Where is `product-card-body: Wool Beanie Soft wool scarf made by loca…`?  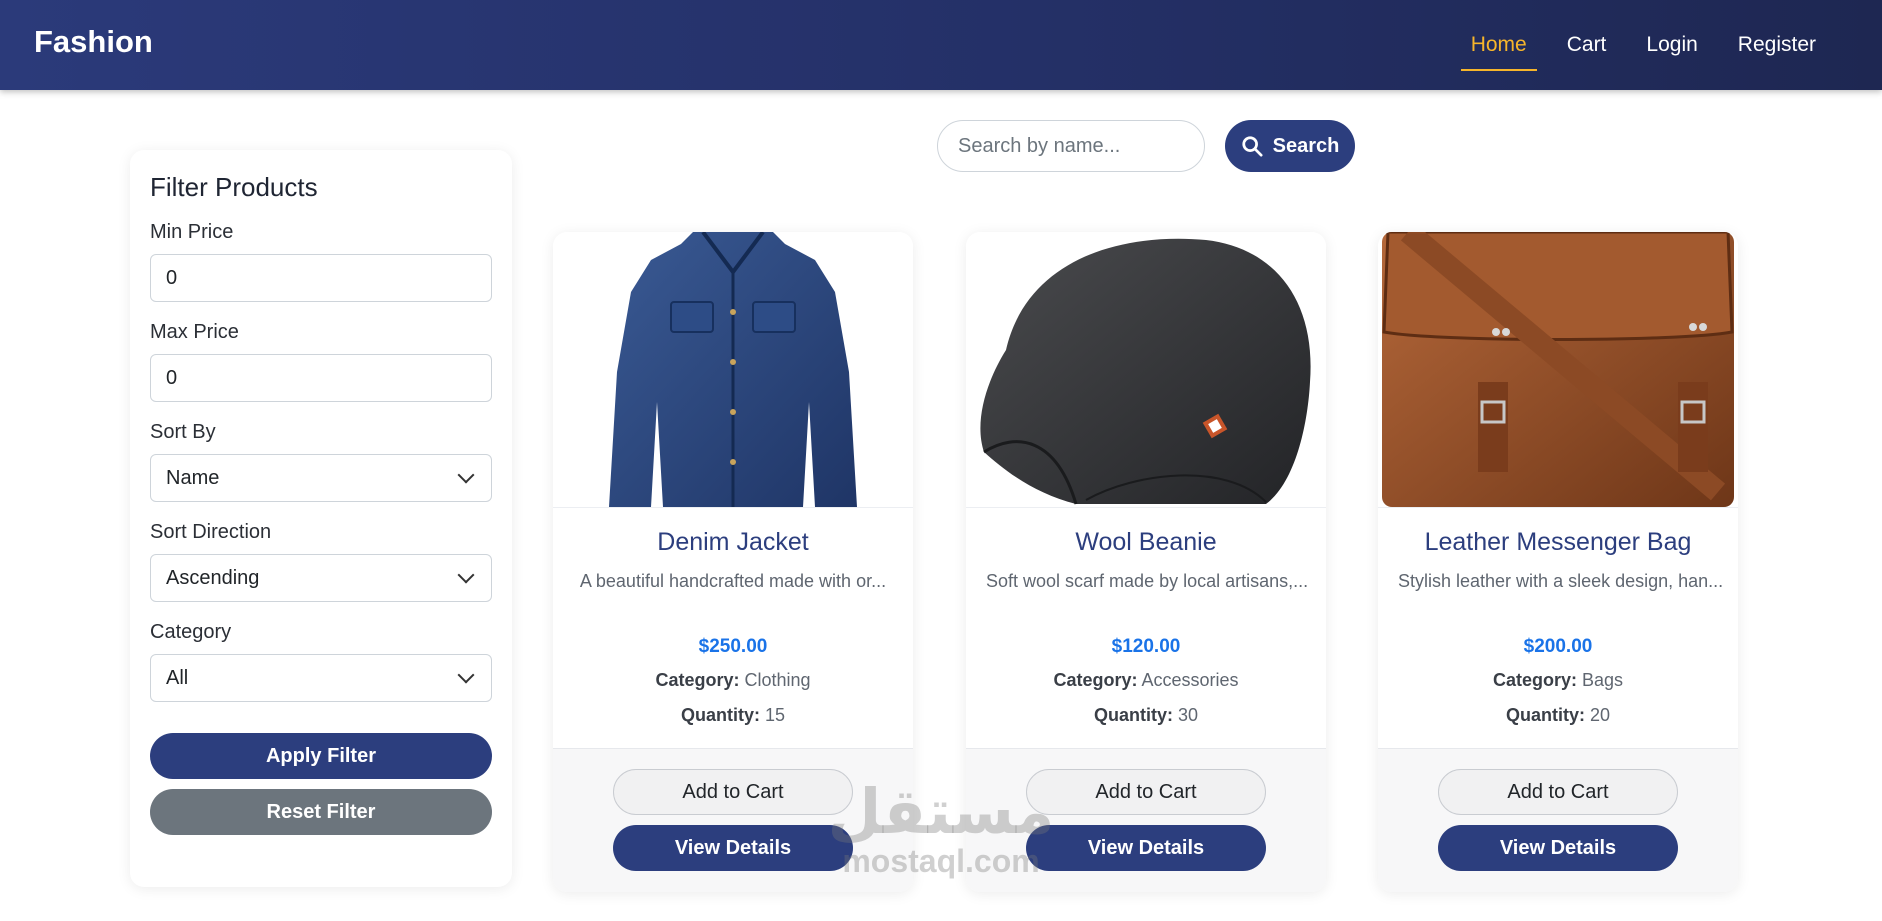
product-card-body: Wool Beanie Soft wool scarf made by loca… is located at coordinates (1146, 627).